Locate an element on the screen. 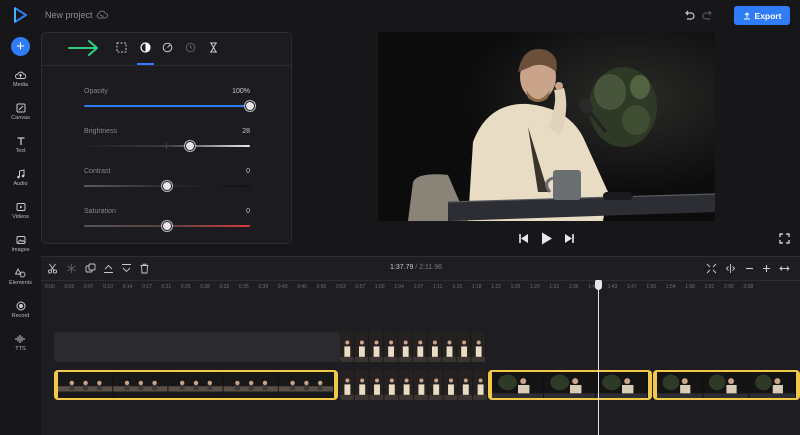 The height and width of the screenshot is (435, 800). split-view-icon is located at coordinates (730, 268).